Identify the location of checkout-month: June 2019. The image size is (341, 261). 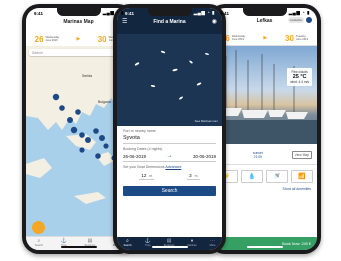
(302, 39).